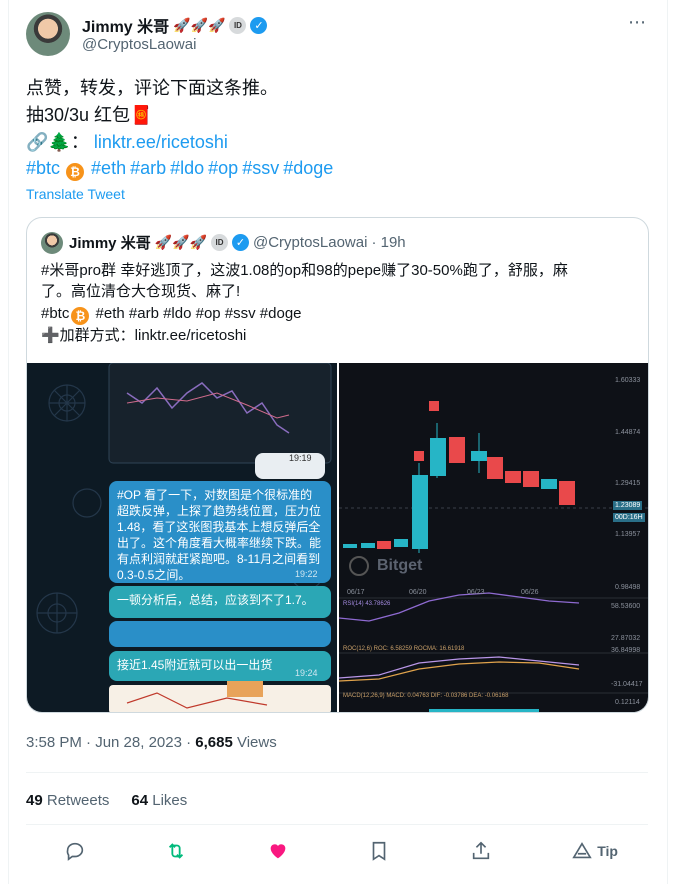 This screenshot has height=884, width=696. What do you see at coordinates (306, 673) in the screenshot?
I see `chat-message-3-time: 19:24` at bounding box center [306, 673].